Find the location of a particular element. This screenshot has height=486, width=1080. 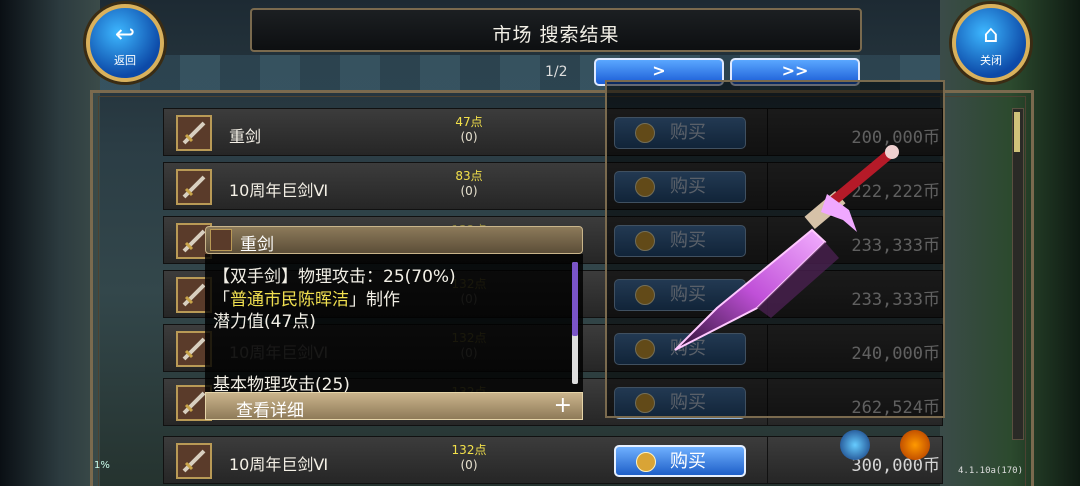

points-value: 83点 is located at coordinates (469, 176).